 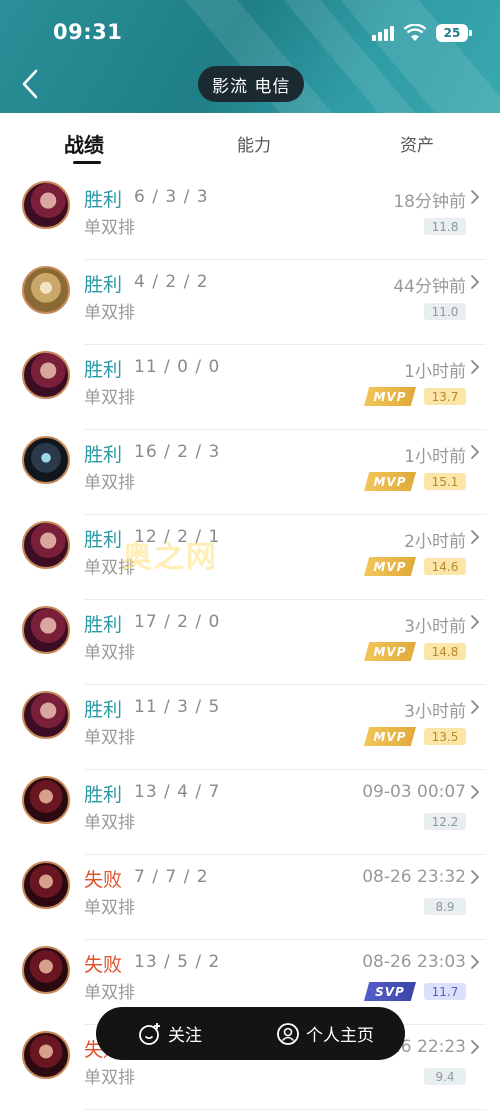 What do you see at coordinates (445, 396) in the screenshot?
I see `match-score: 13.7` at bounding box center [445, 396].